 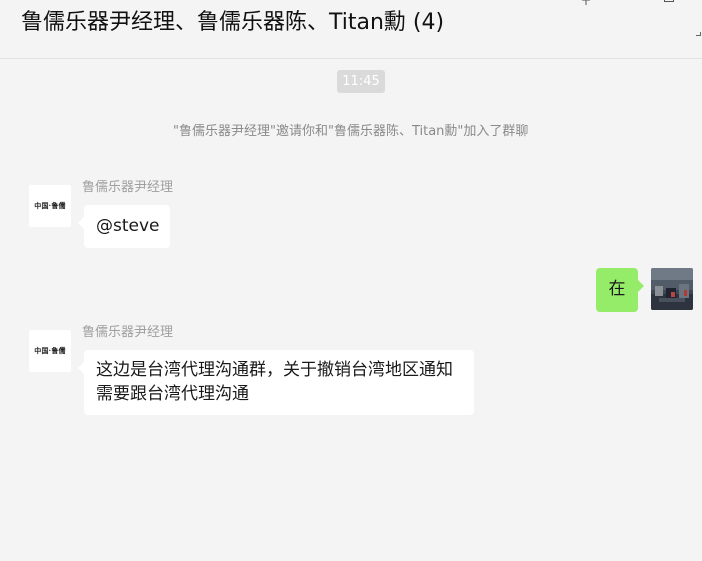 I want to click on more-indicator-icon, so click(x=698, y=34).